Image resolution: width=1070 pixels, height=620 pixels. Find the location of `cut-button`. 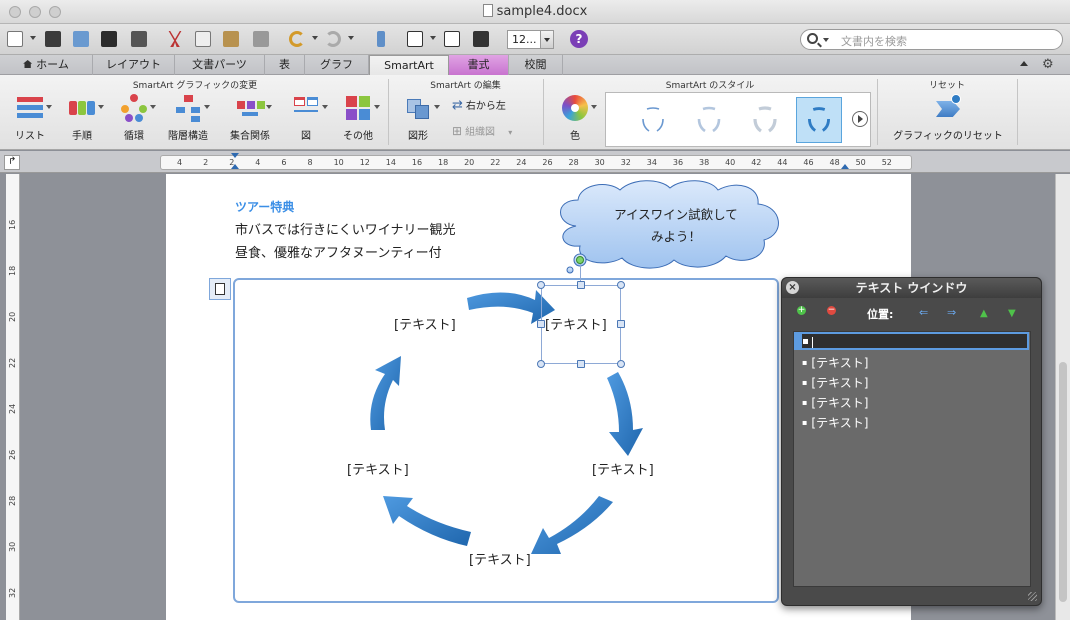

cut-button is located at coordinates (175, 39).